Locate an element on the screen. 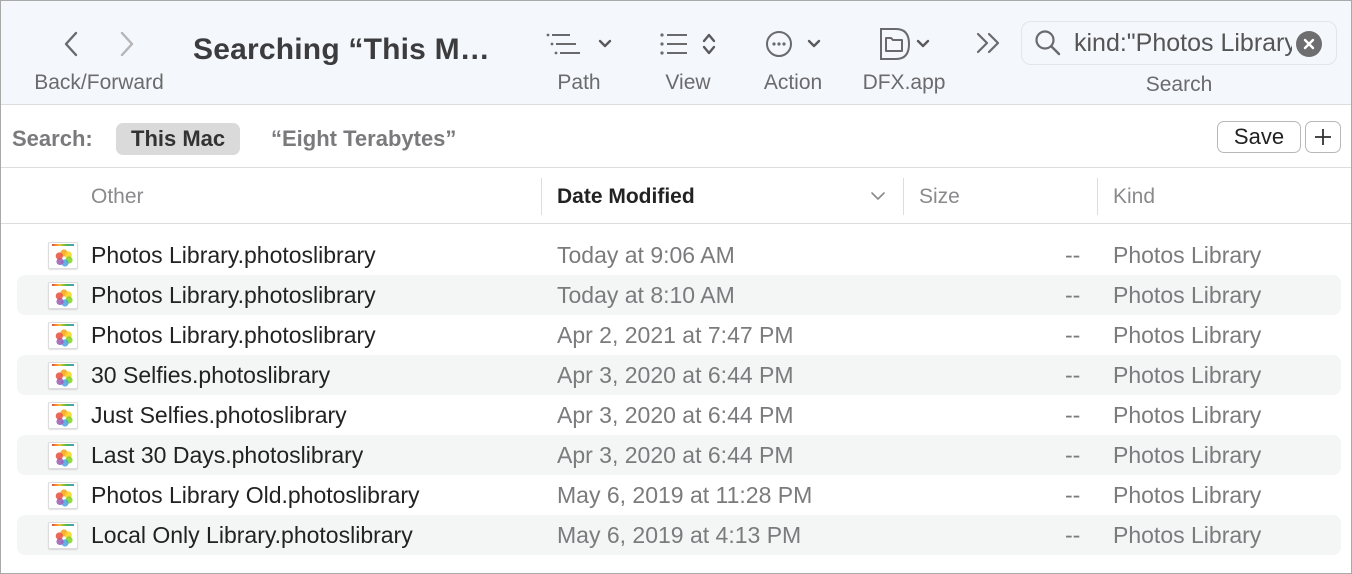 The height and width of the screenshot is (574, 1352). view-label: View is located at coordinates (688, 82).